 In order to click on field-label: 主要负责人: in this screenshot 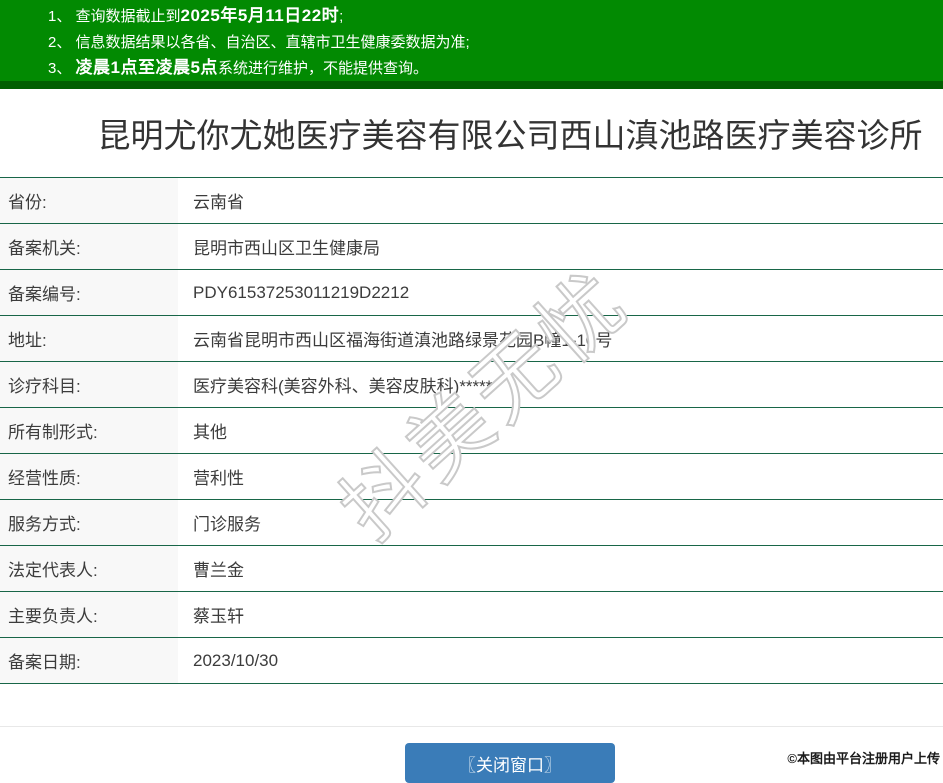, I will do `click(89, 615)`.